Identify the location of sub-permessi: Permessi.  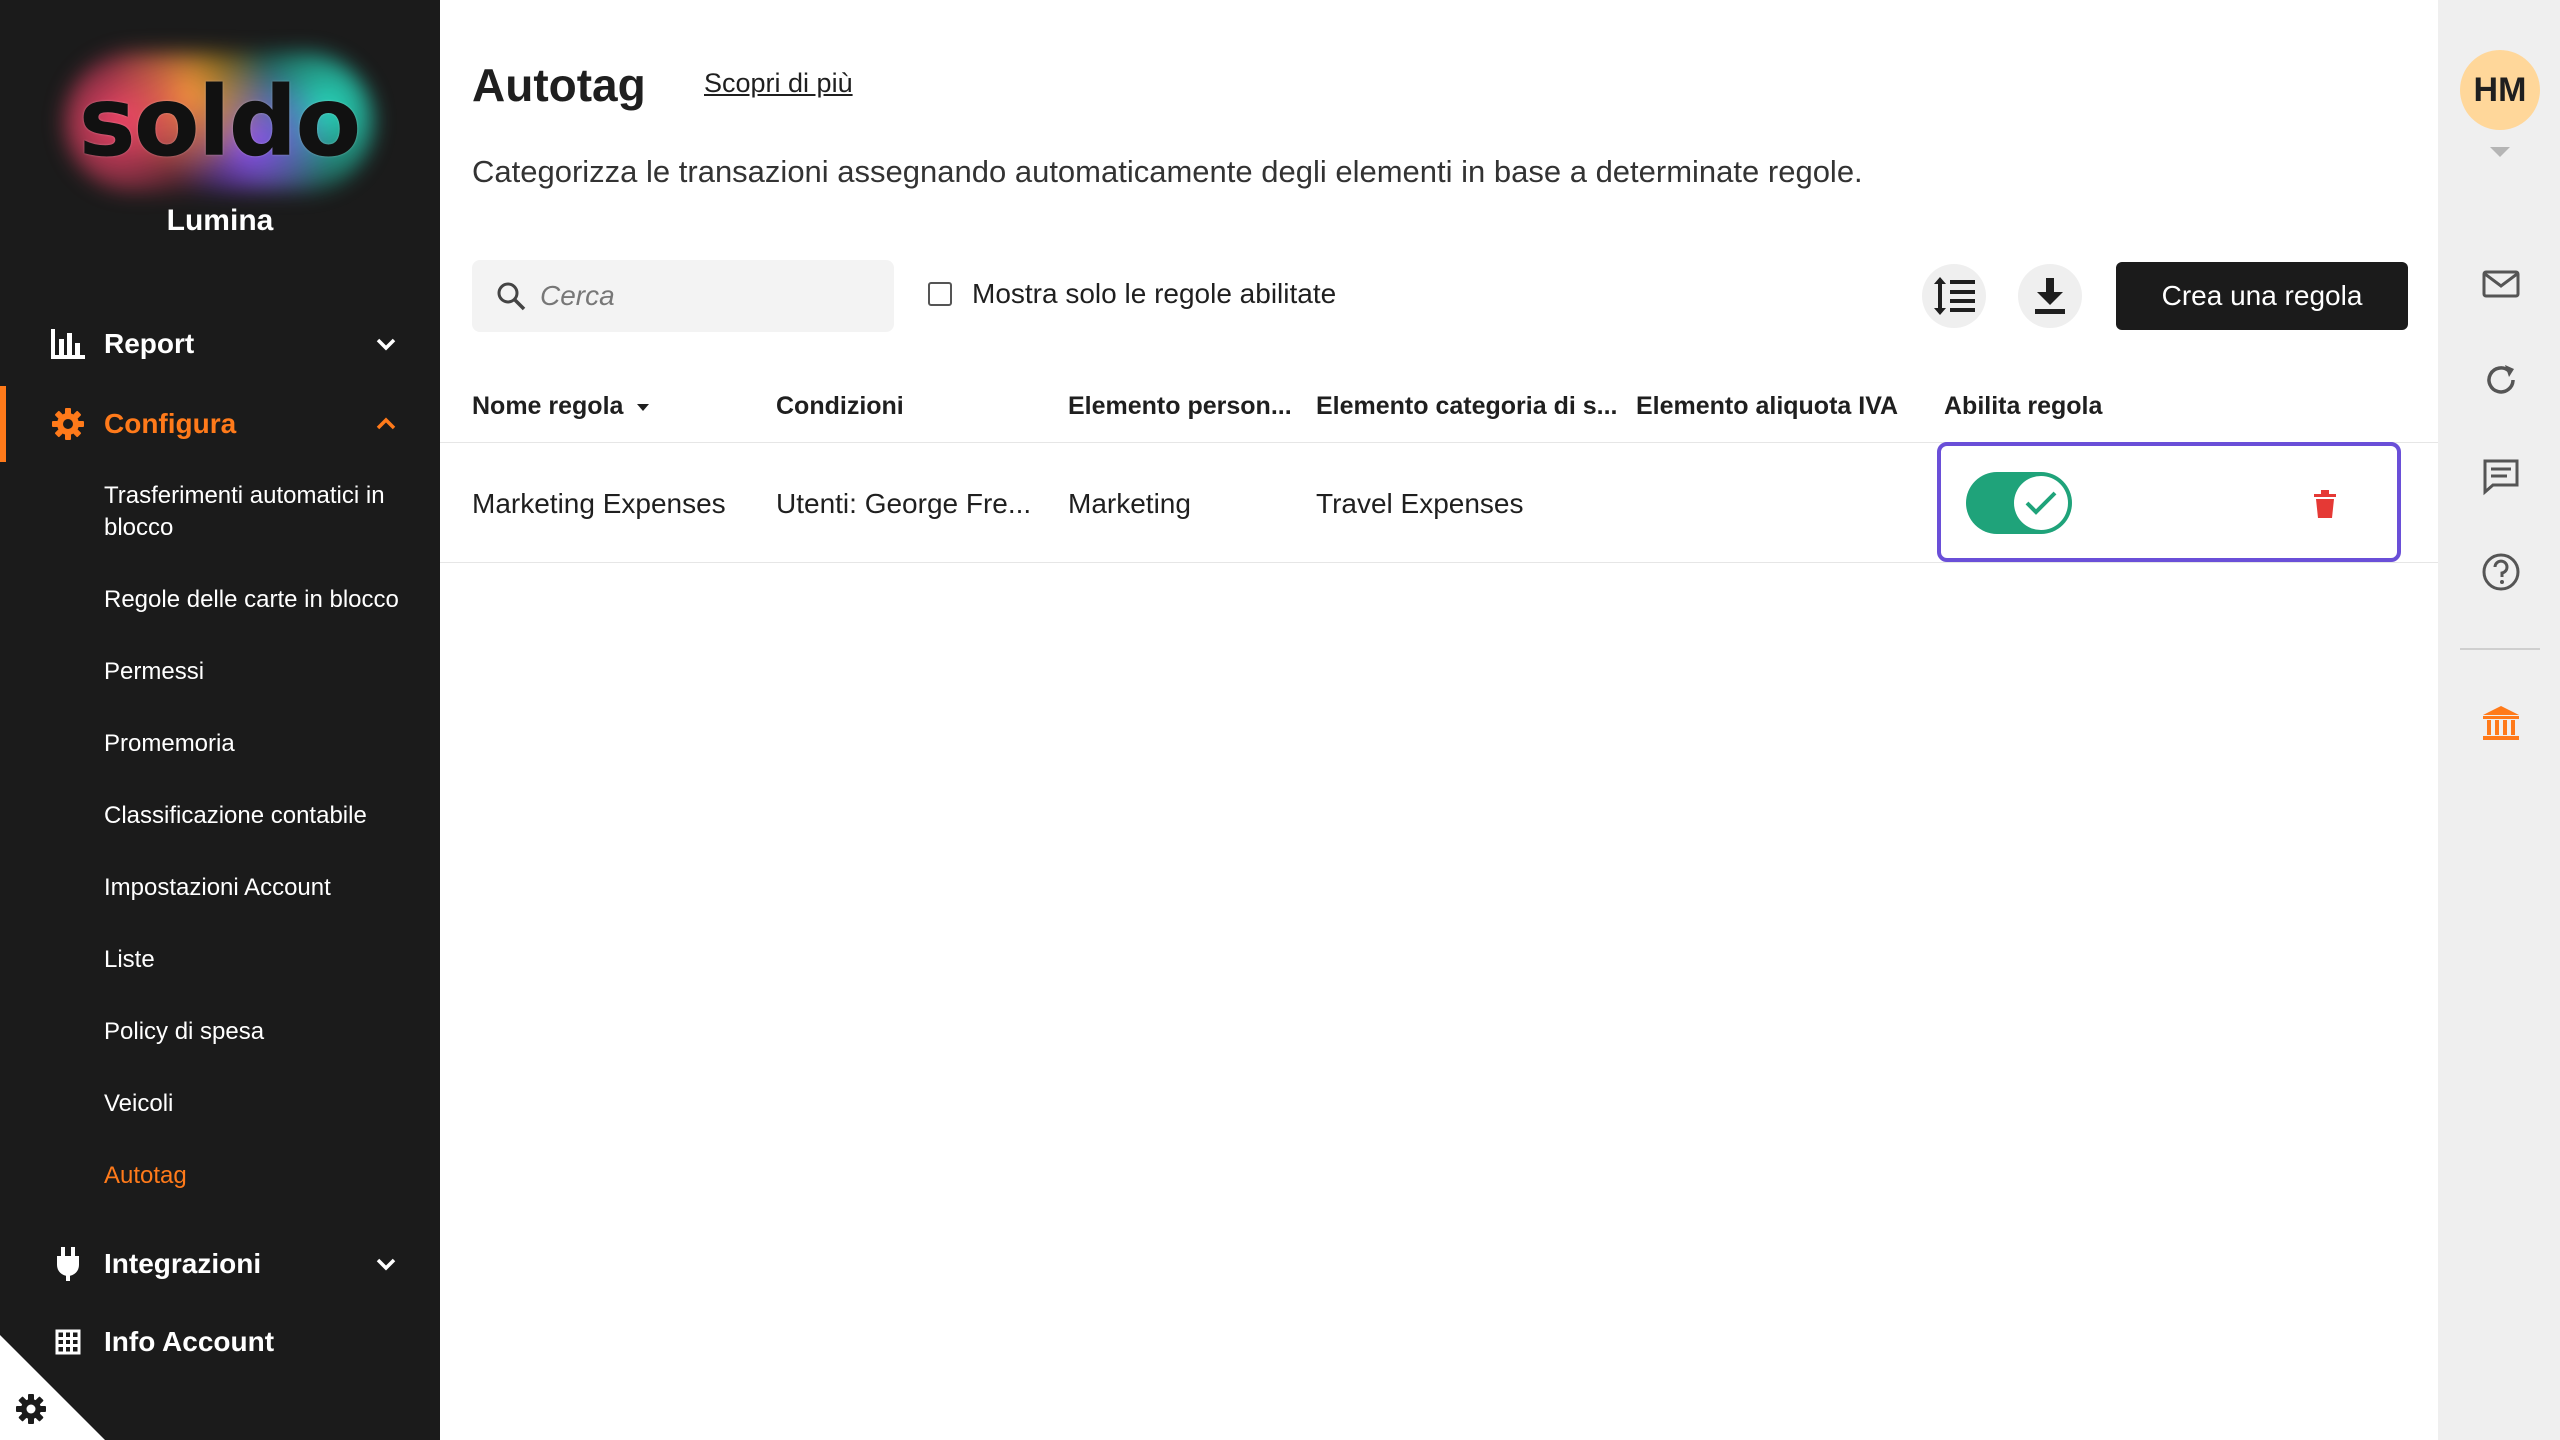
(259, 672).